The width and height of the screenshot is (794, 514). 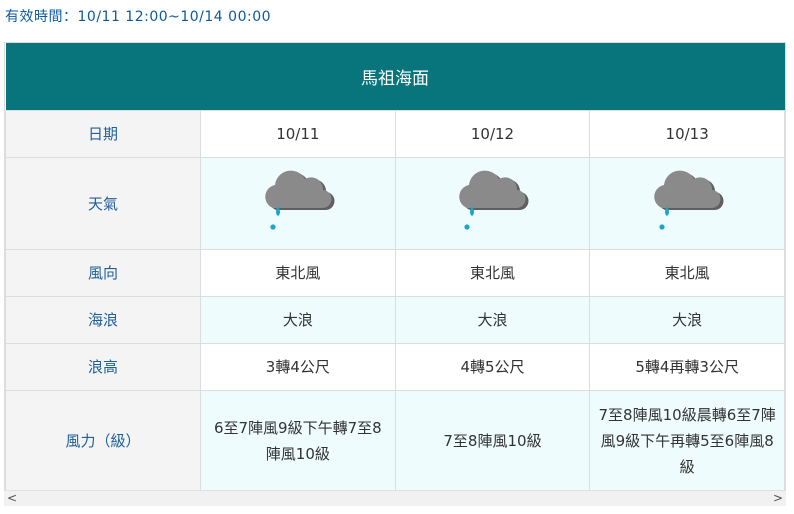 What do you see at coordinates (492, 134) in the screenshot?
I see `date-cell: 10/12` at bounding box center [492, 134].